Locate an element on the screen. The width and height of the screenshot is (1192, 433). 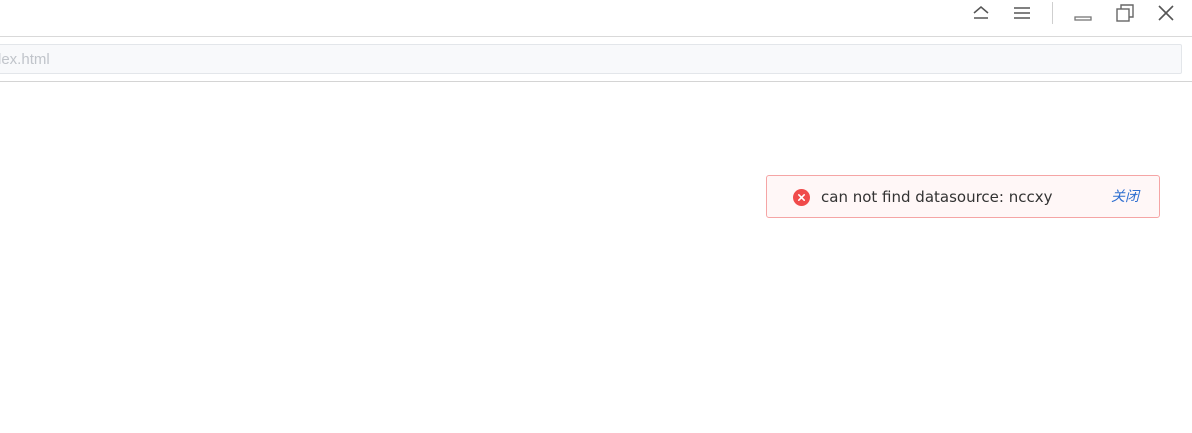
close-window-button is located at coordinates (1166, 13).